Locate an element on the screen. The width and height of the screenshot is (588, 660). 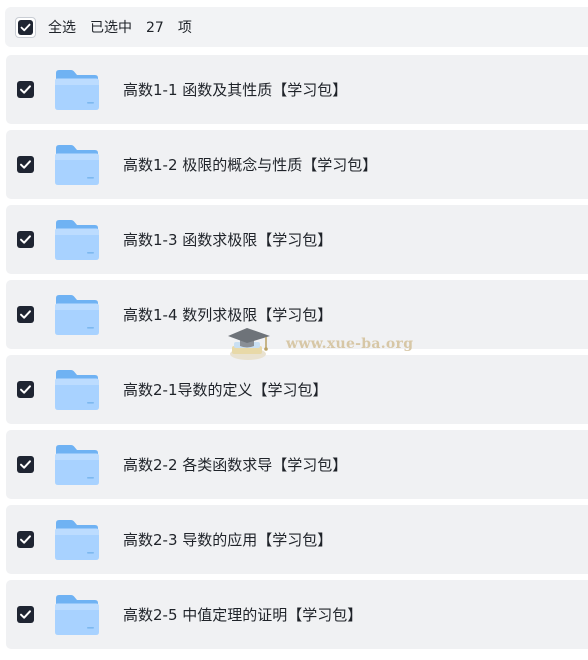
list-item: 高数1-1 函数及其性质【学习包】 is located at coordinates (297, 89).